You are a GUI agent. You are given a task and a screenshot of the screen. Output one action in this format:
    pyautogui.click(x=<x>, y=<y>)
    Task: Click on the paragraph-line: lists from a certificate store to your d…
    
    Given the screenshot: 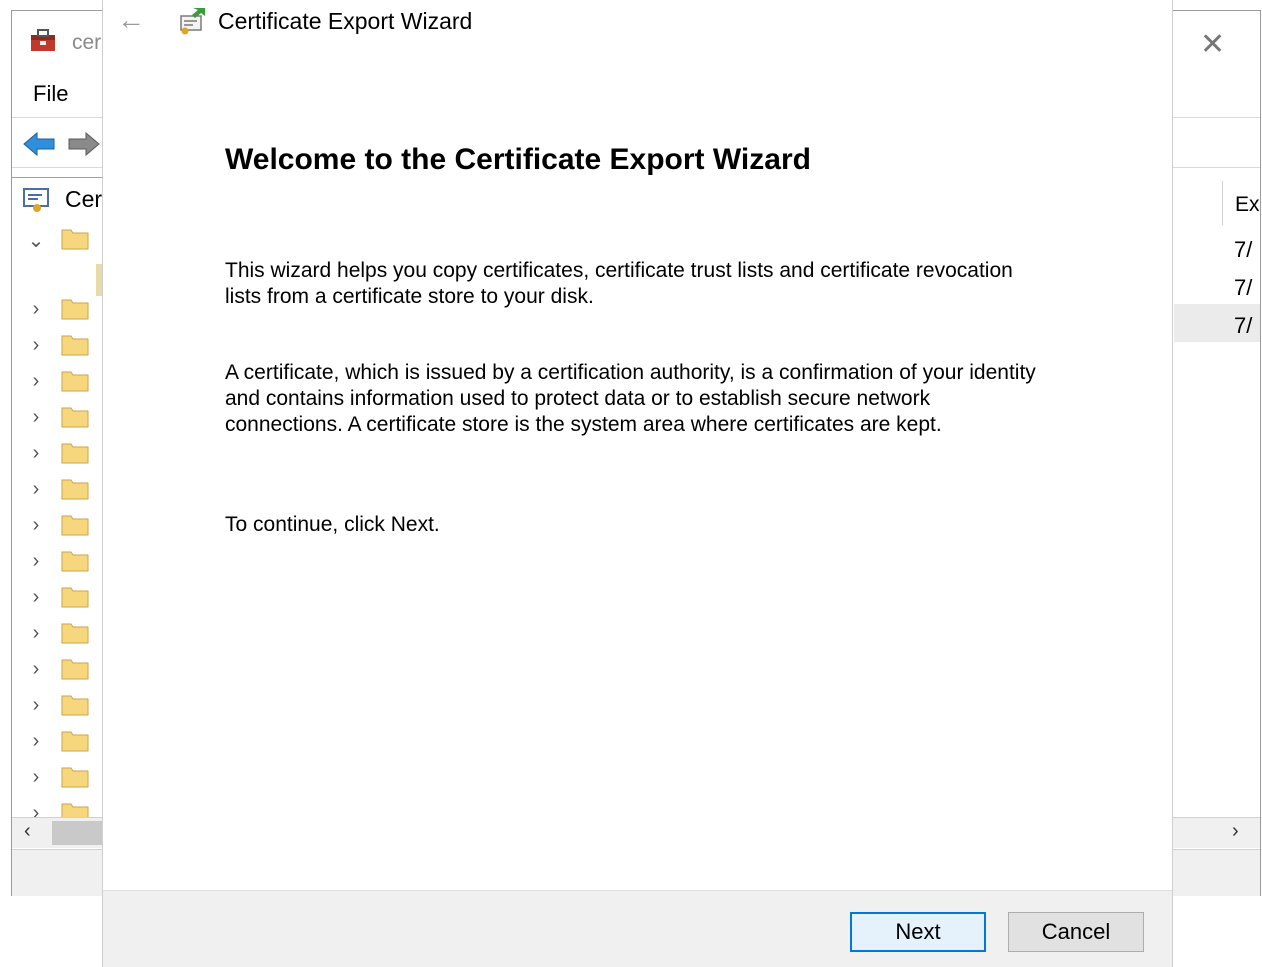 What is the action you would take?
    pyautogui.click(x=409, y=296)
    